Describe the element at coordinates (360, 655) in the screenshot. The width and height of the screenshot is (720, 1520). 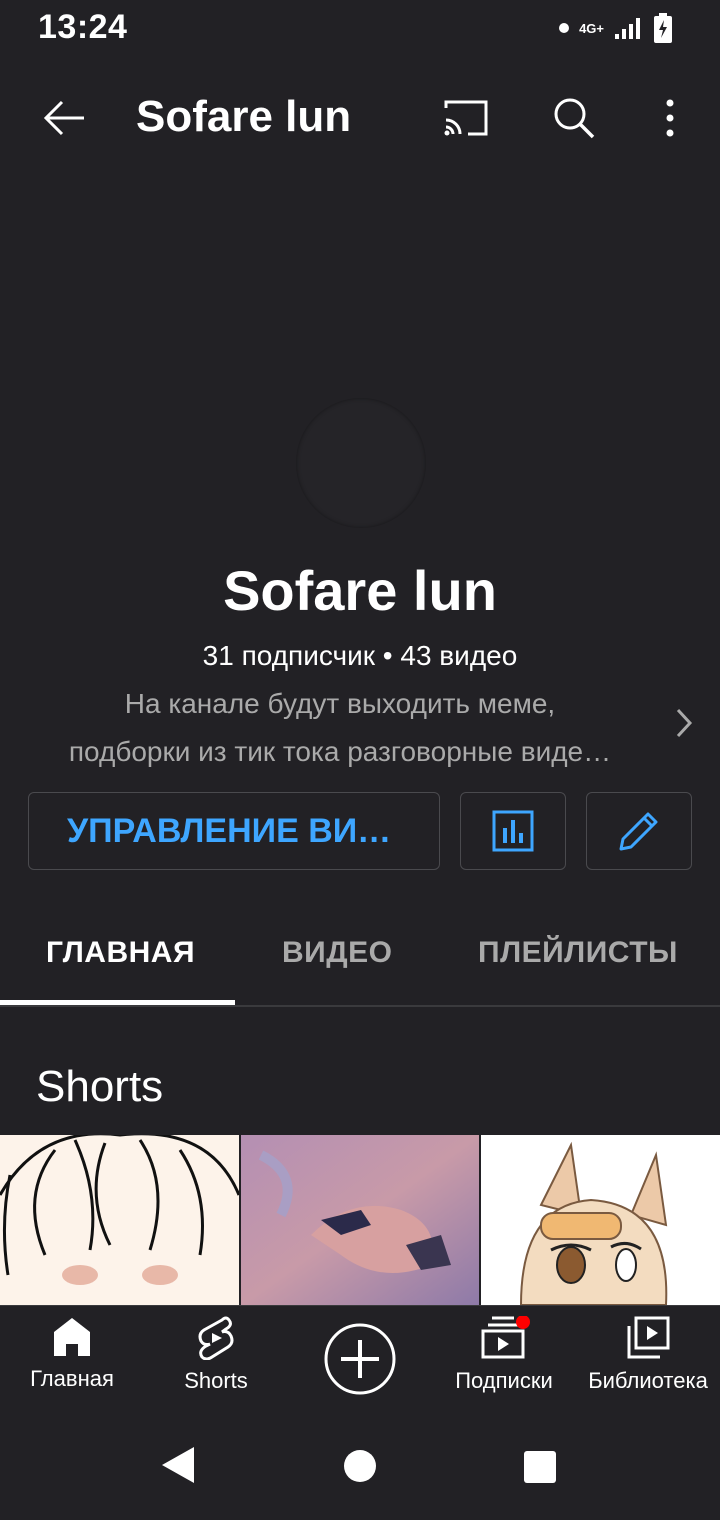
I see `channel-stats: 31 подписчик • 43 видео` at that location.